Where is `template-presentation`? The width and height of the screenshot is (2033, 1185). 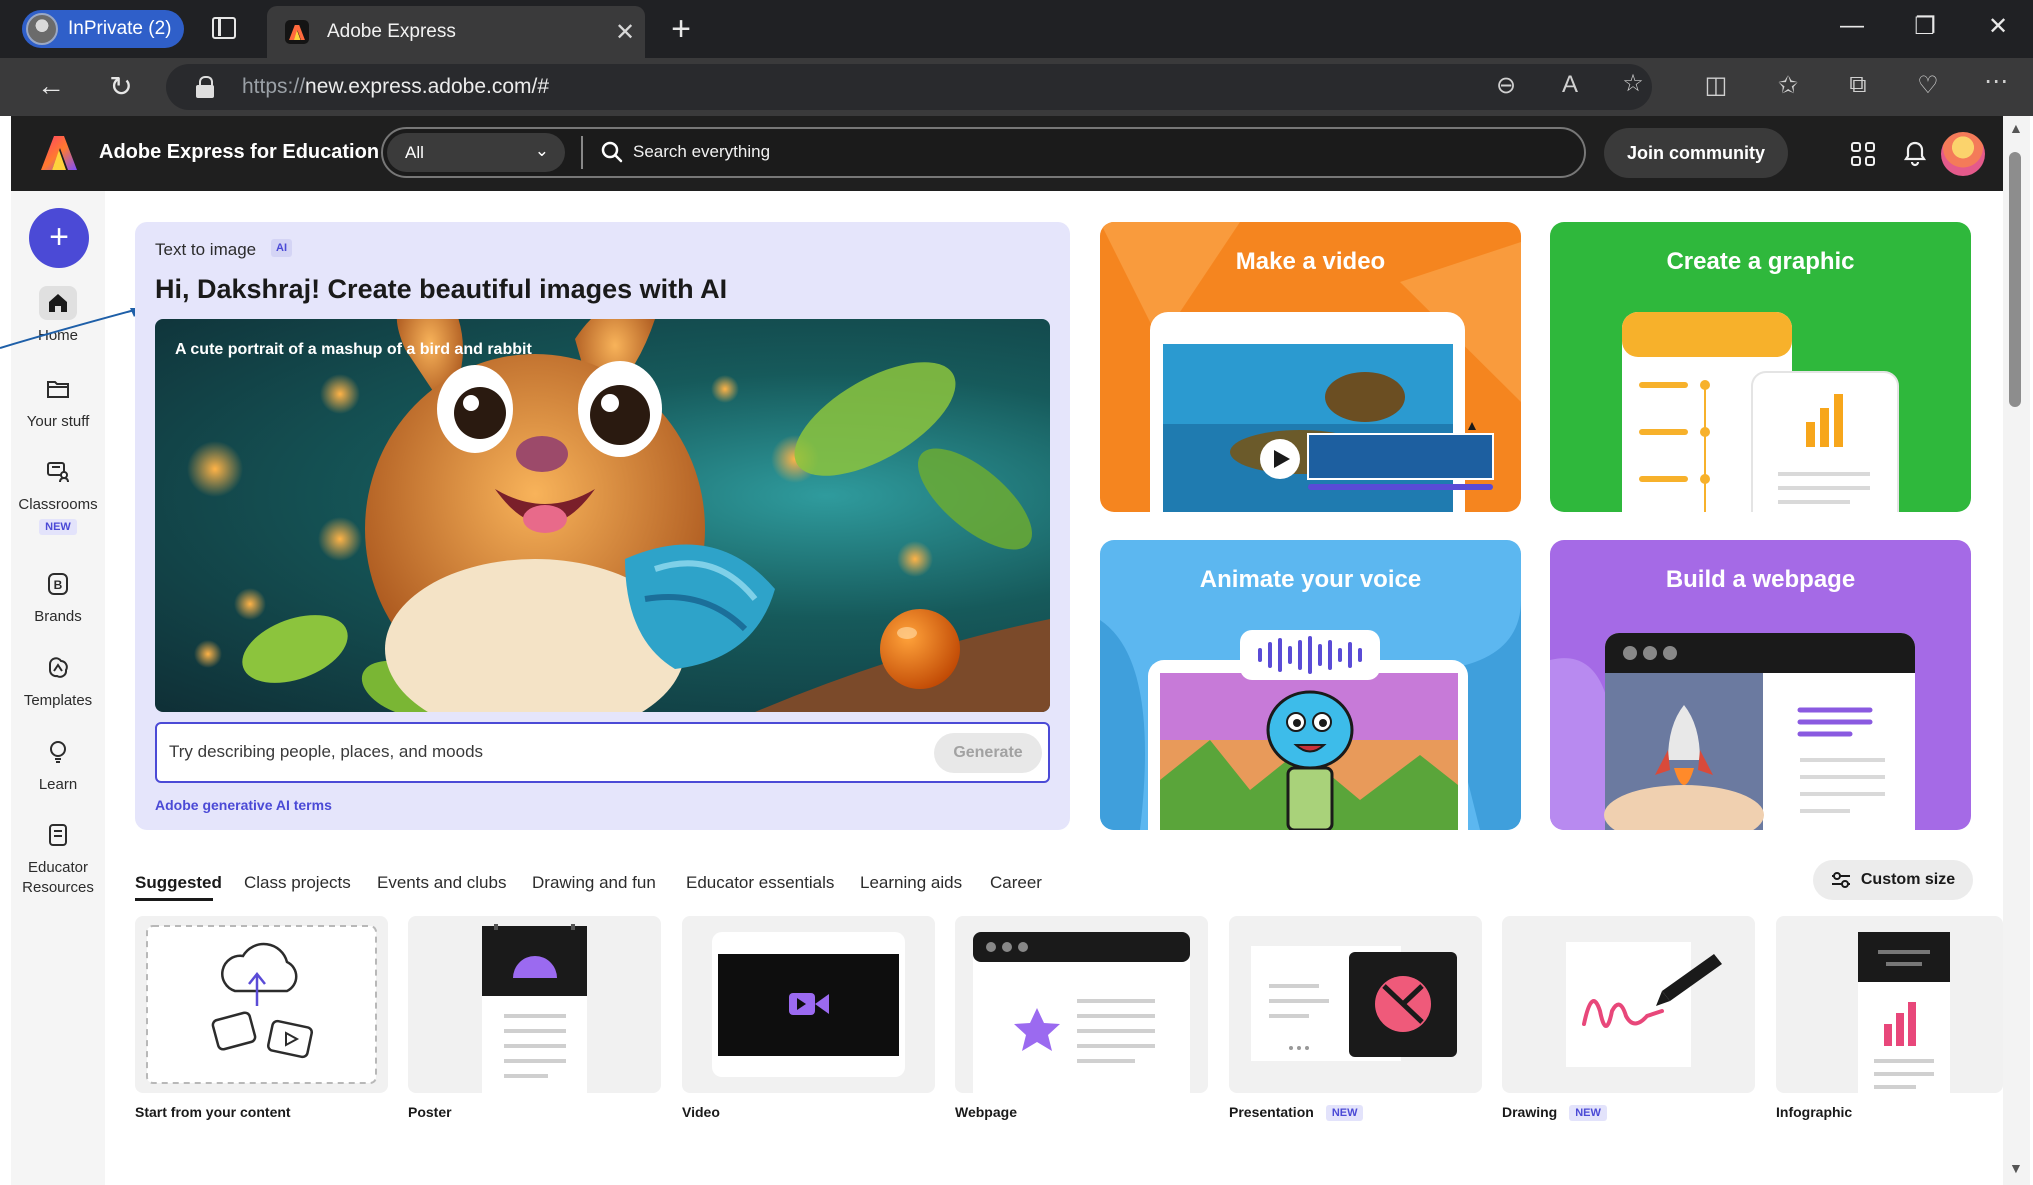
template-presentation is located at coordinates (1355, 1004).